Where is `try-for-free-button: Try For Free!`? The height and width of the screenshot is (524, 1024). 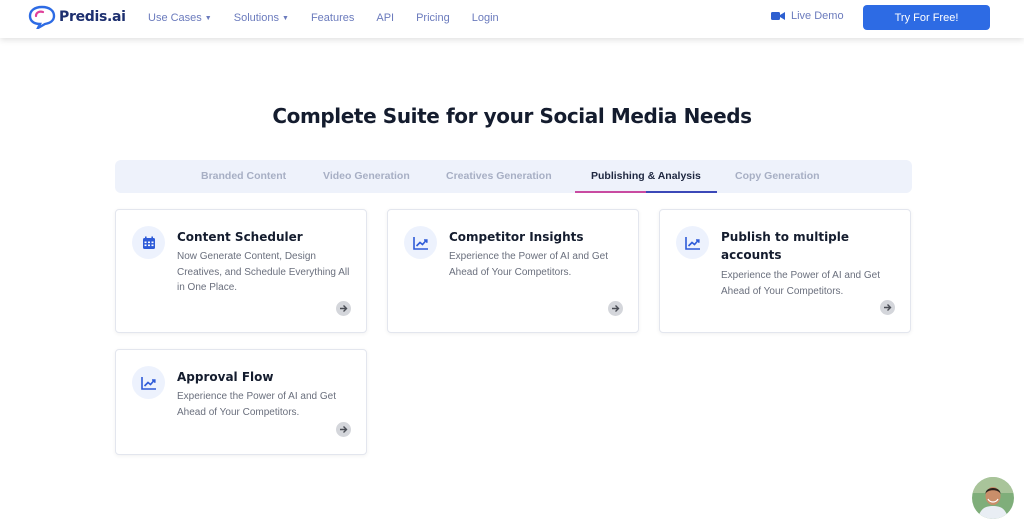
try-for-free-button: Try For Free! is located at coordinates (926, 17).